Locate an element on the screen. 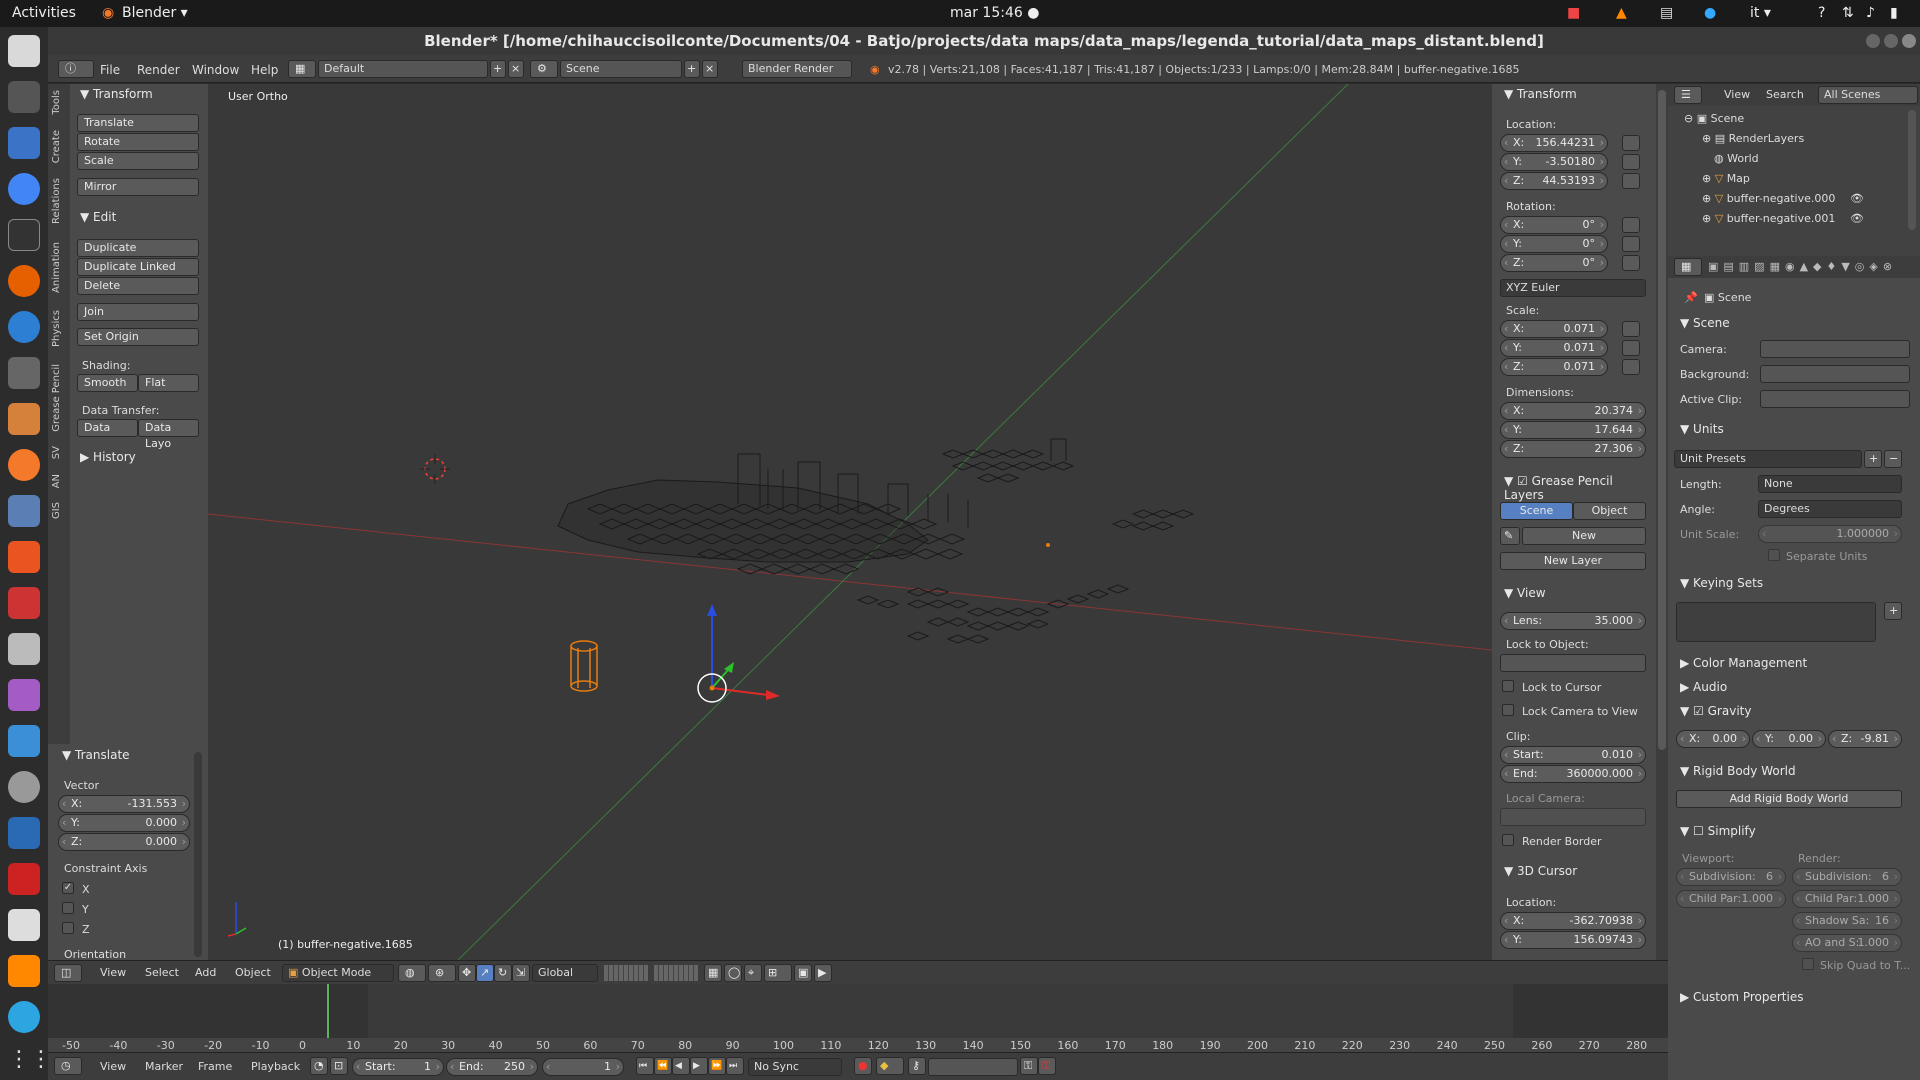 The width and height of the screenshot is (1920, 1080). scribus-icon is located at coordinates (24, 419).